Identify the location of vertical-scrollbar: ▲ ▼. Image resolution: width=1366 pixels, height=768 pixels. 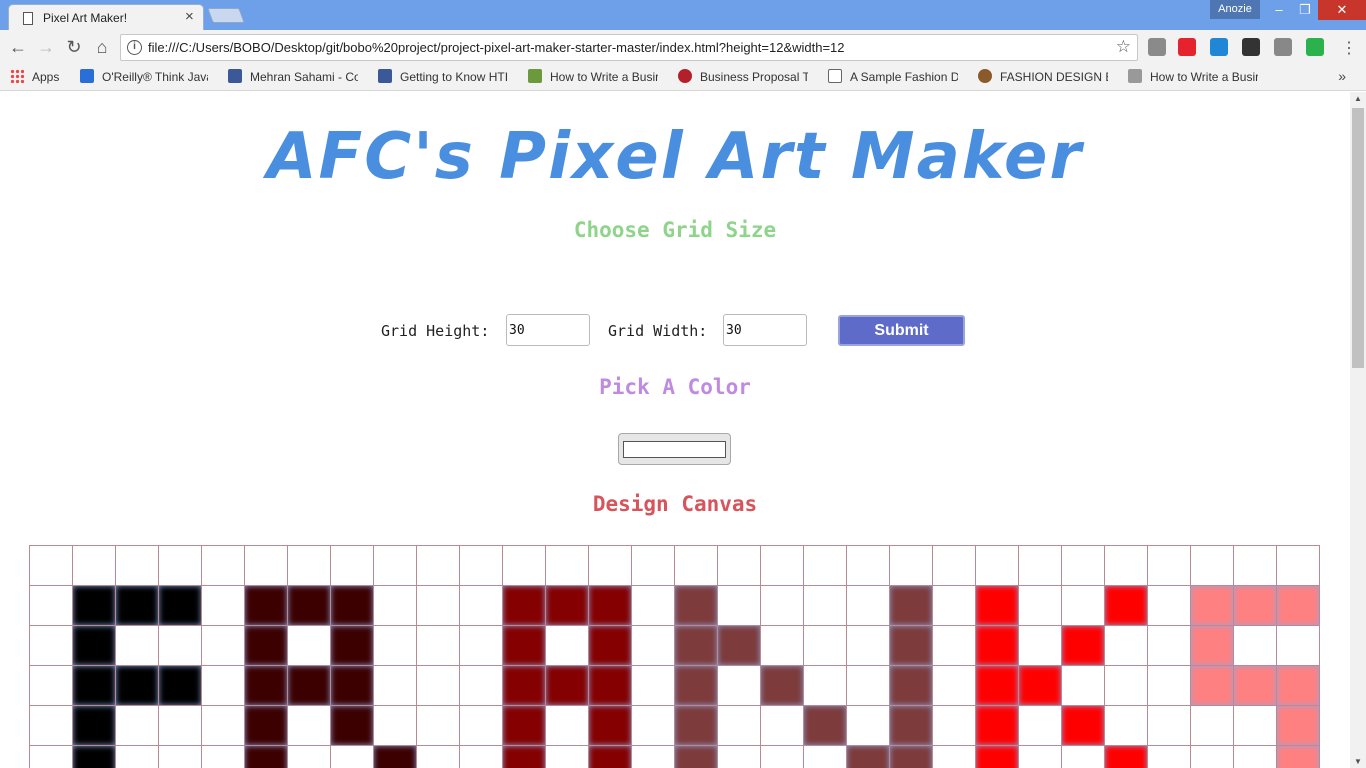
(1358, 430).